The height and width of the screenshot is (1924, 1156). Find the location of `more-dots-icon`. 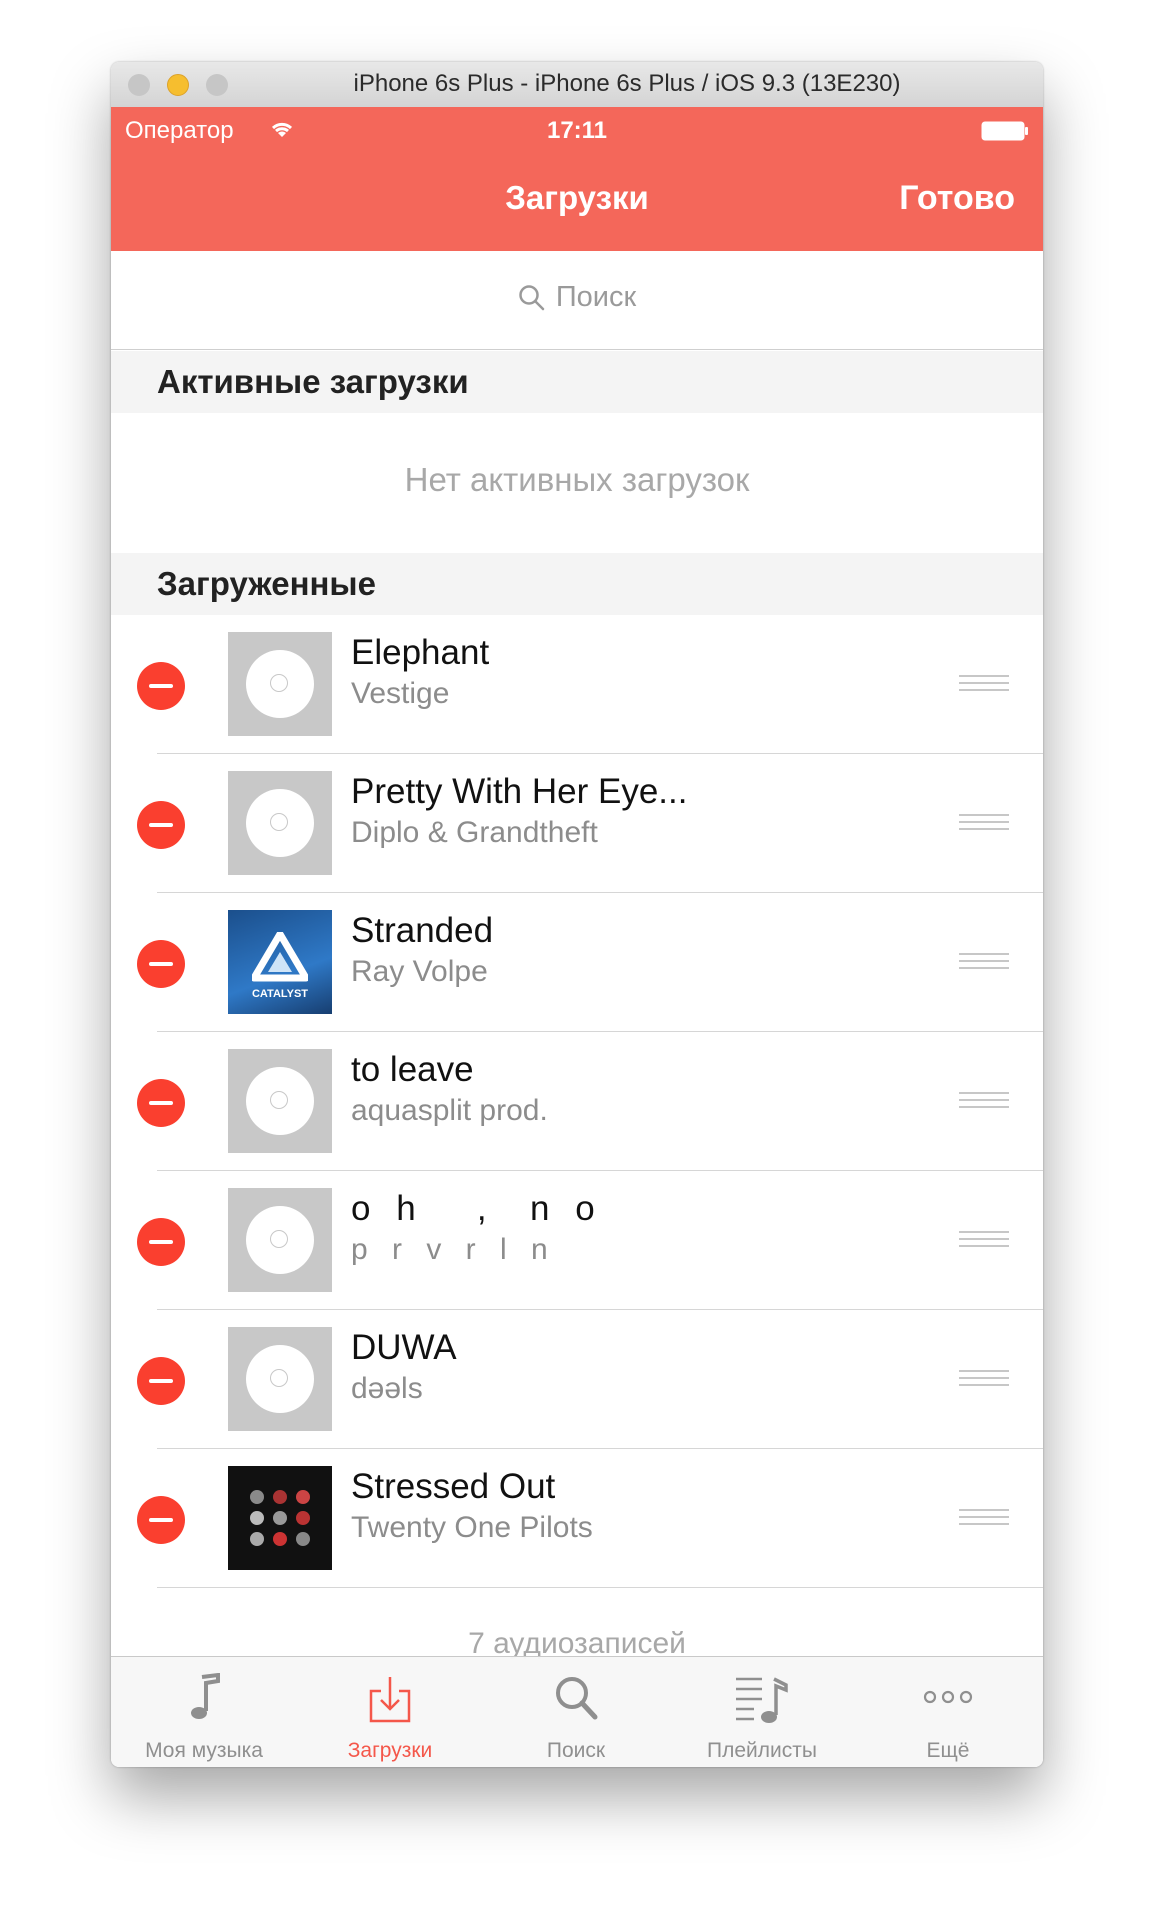

more-dots-icon is located at coordinates (948, 1697).